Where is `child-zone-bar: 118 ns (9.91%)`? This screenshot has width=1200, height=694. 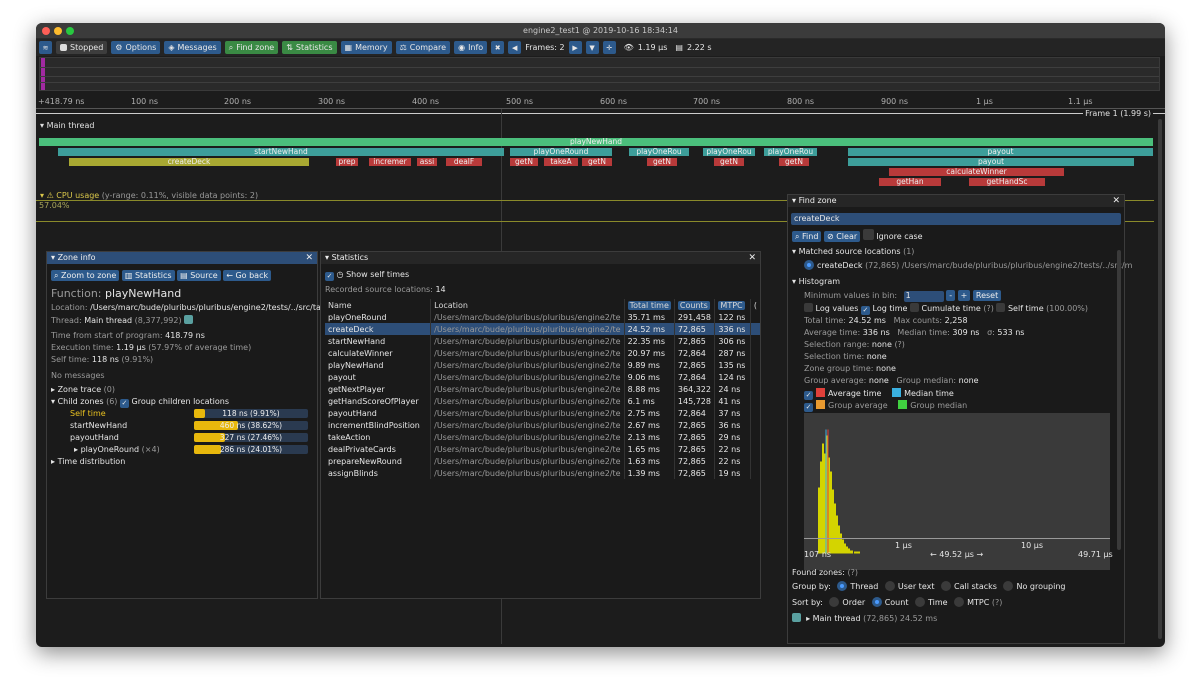
child-zone-bar: 118 ns (9.91%) is located at coordinates (251, 413).